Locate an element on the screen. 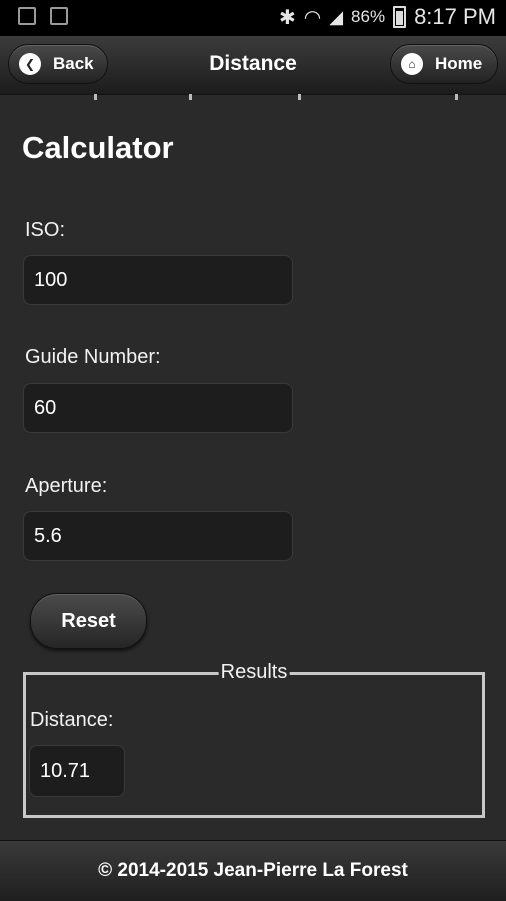 The image size is (506, 901). results-legend: Results is located at coordinates (254, 672).